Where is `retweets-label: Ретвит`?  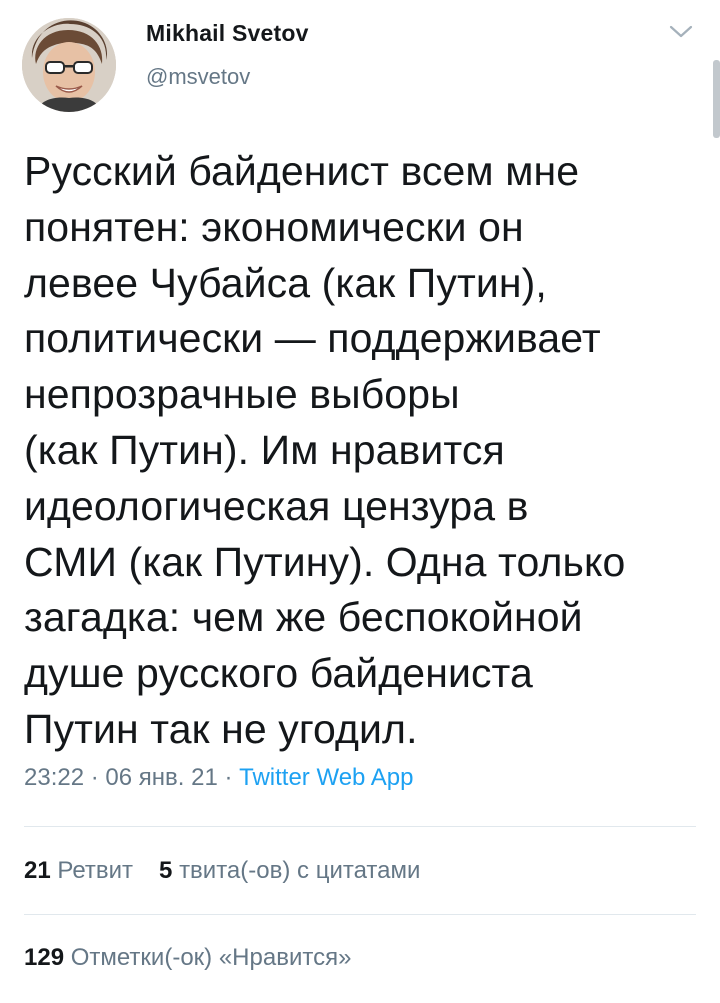
retweets-label: Ретвит is located at coordinates (95, 870).